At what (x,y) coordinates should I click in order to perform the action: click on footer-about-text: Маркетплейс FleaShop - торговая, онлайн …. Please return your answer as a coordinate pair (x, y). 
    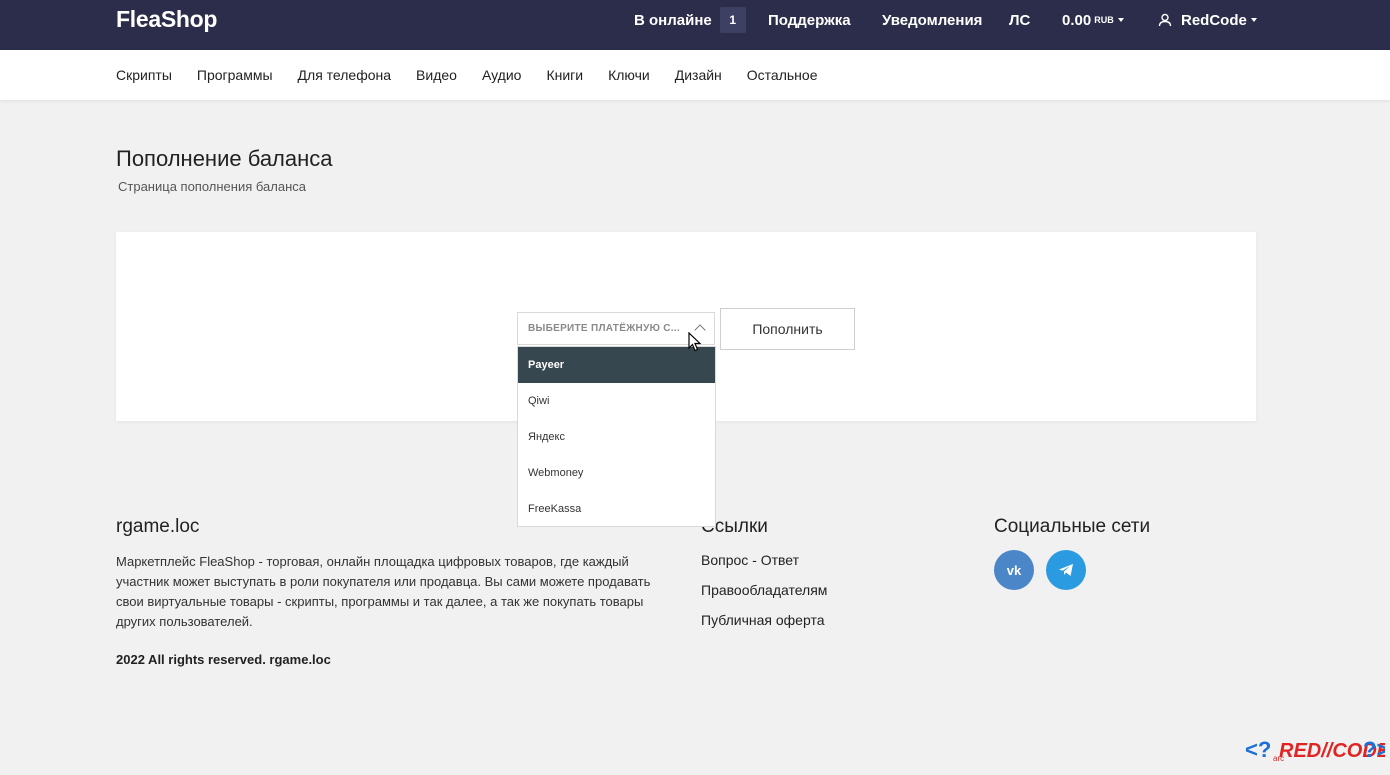
    Looking at the image, I should click on (383, 591).